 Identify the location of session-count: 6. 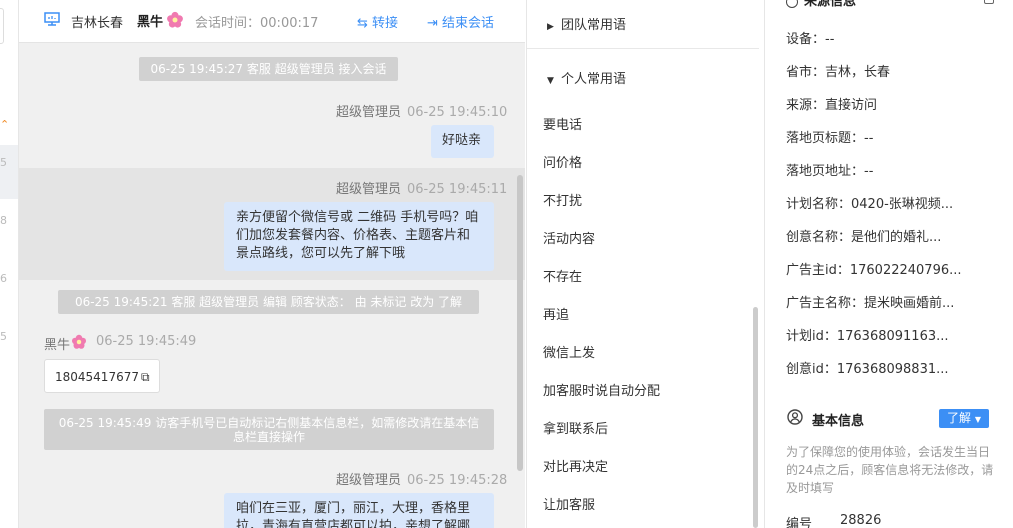
(3, 278).